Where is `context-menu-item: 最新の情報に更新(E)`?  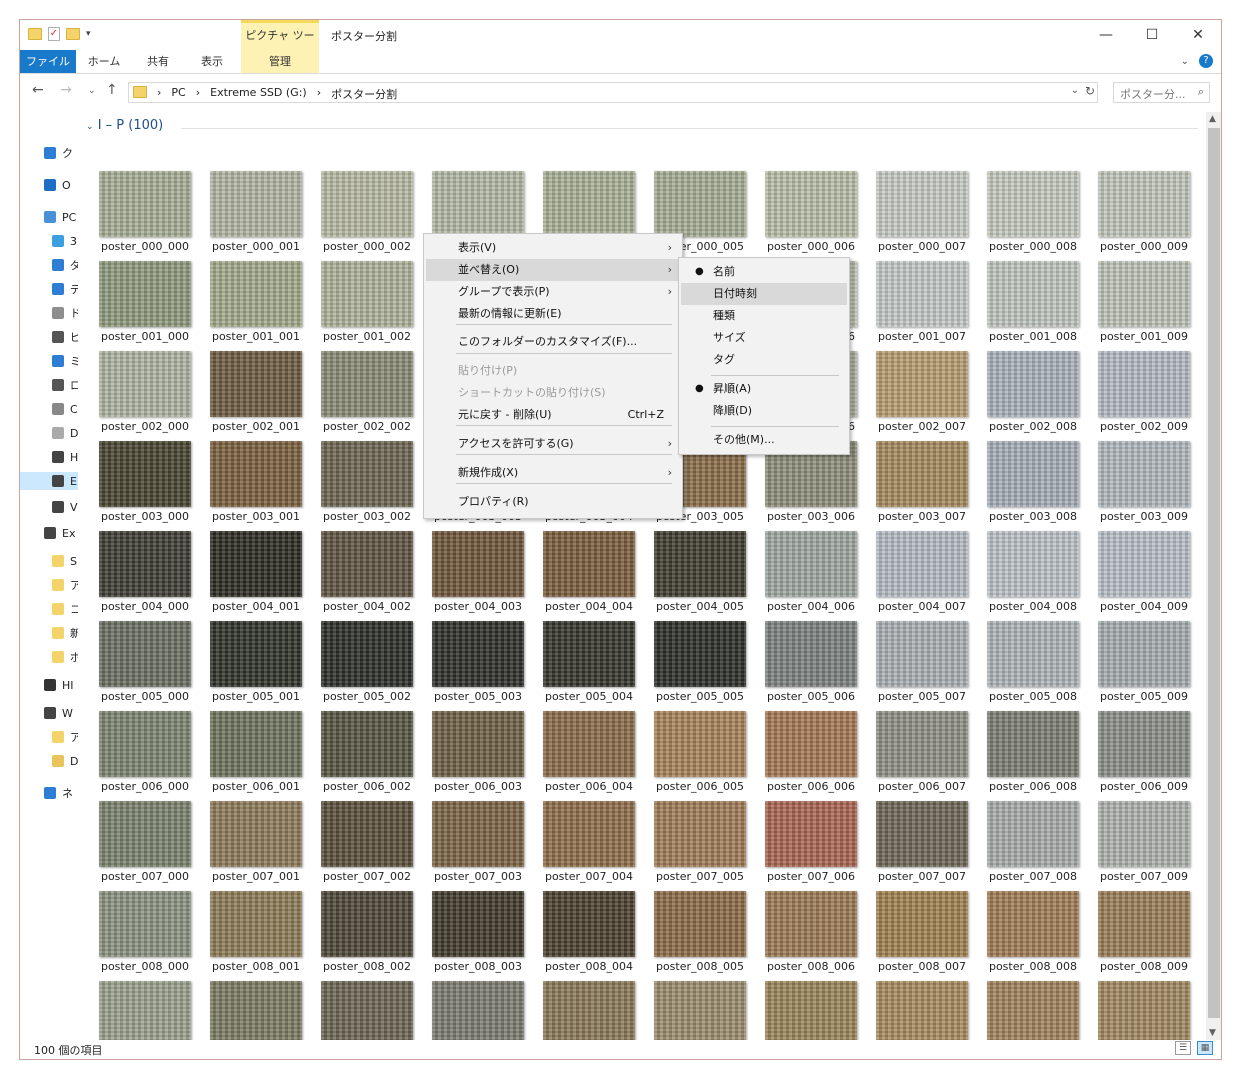
context-menu-item: 最新の情報に更新(E) is located at coordinates (553, 314).